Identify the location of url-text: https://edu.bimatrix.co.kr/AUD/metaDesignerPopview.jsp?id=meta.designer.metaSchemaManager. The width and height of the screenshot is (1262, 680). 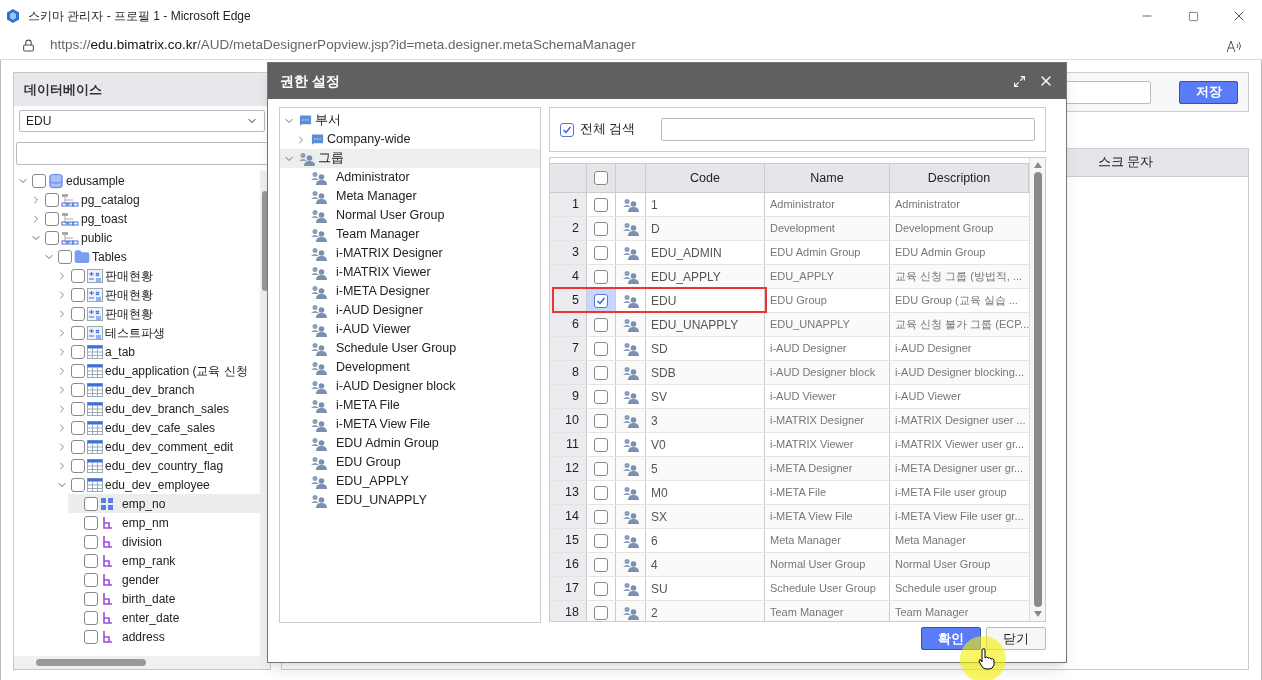
(343, 45).